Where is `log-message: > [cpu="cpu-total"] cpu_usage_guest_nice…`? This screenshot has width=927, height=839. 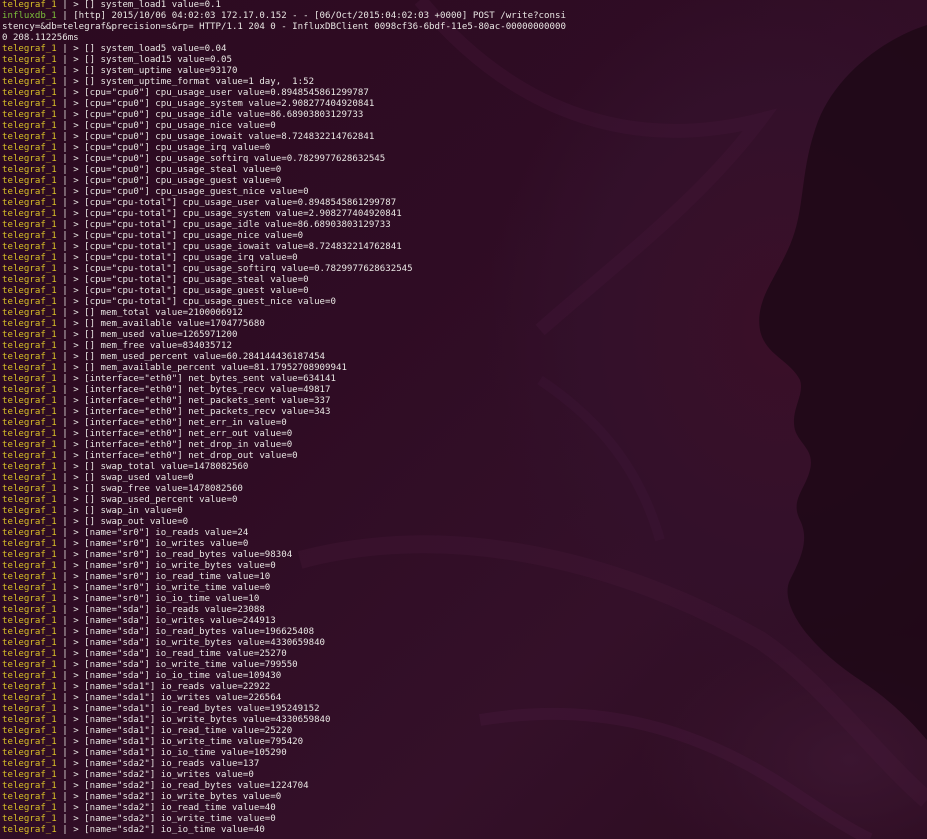
log-message: > [cpu="cpu-total"] cpu_usage_guest_nice… is located at coordinates (204, 302).